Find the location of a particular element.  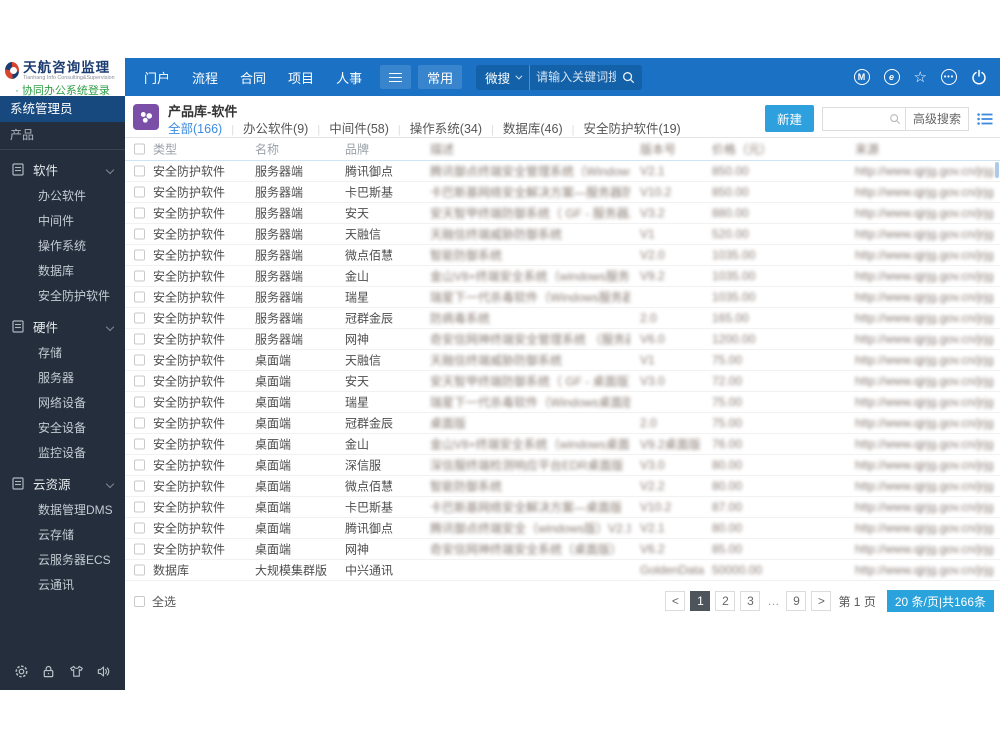

sidebar-item: 云通讯 is located at coordinates (62, 585).